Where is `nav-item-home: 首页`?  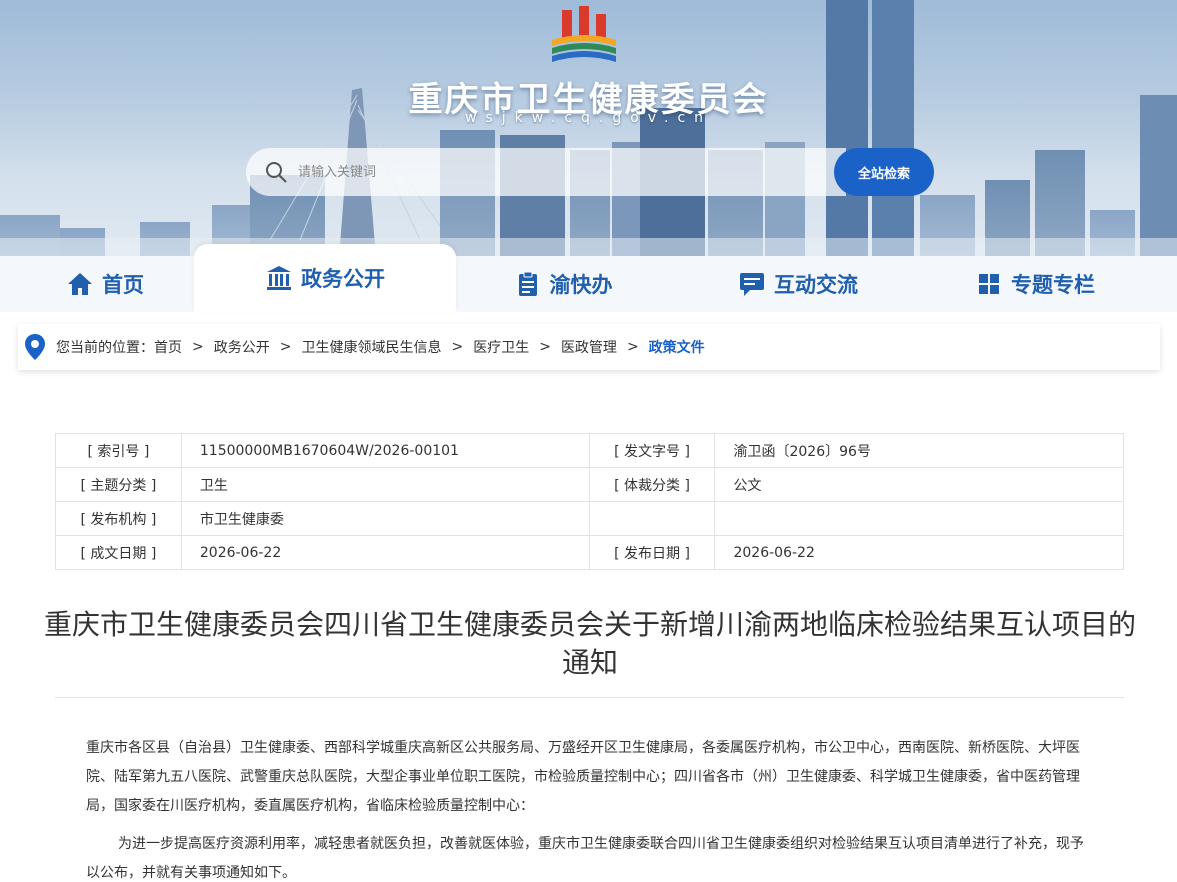 nav-item-home: 首页 is located at coordinates (105, 284).